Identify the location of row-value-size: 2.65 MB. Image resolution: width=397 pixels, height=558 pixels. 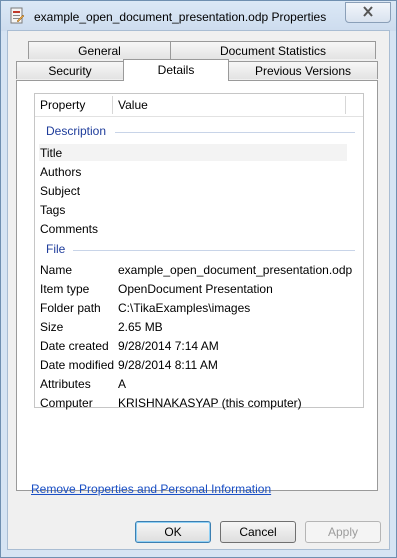
(140, 327).